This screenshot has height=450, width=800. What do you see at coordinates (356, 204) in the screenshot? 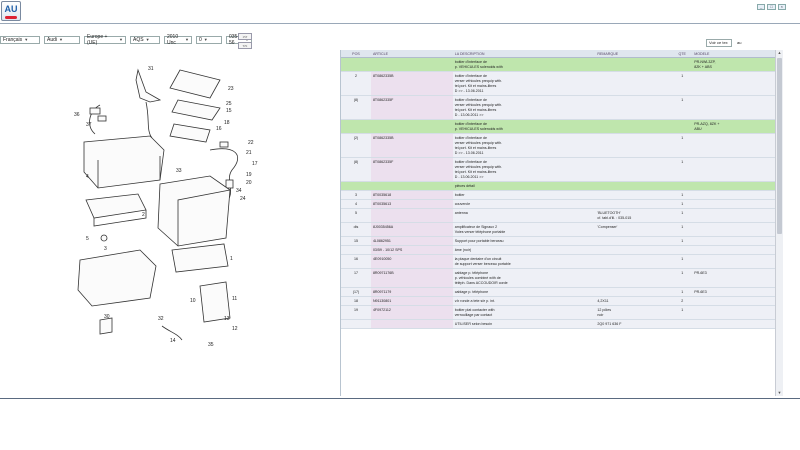
I see `cell-pos: 4` at bounding box center [356, 204].